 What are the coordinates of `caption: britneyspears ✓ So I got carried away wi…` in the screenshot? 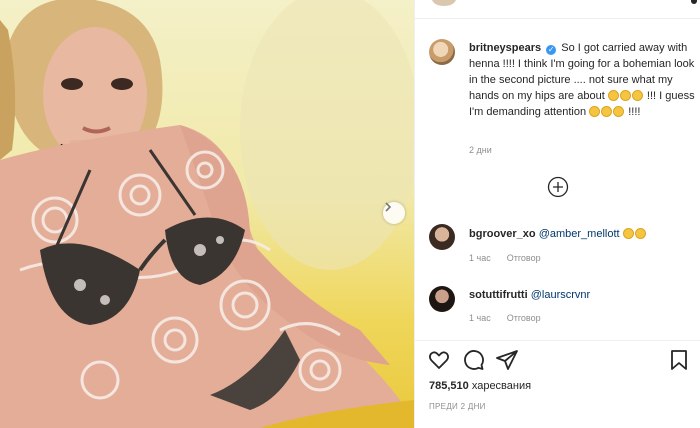 It's located at (583, 80).